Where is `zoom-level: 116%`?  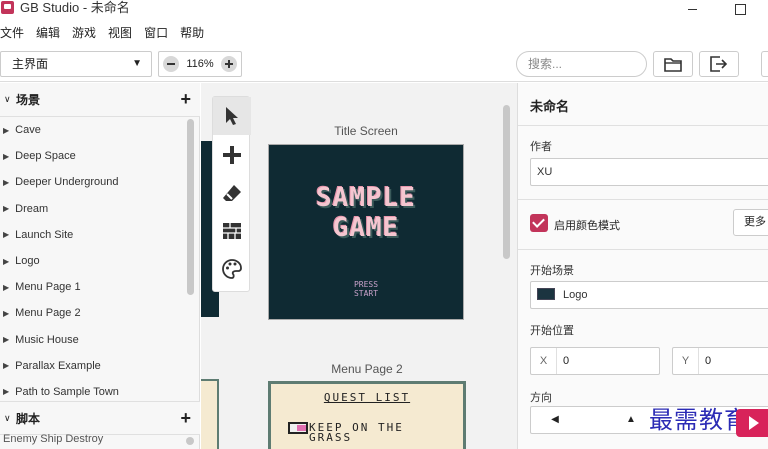
zoom-level: 116% is located at coordinates (200, 64).